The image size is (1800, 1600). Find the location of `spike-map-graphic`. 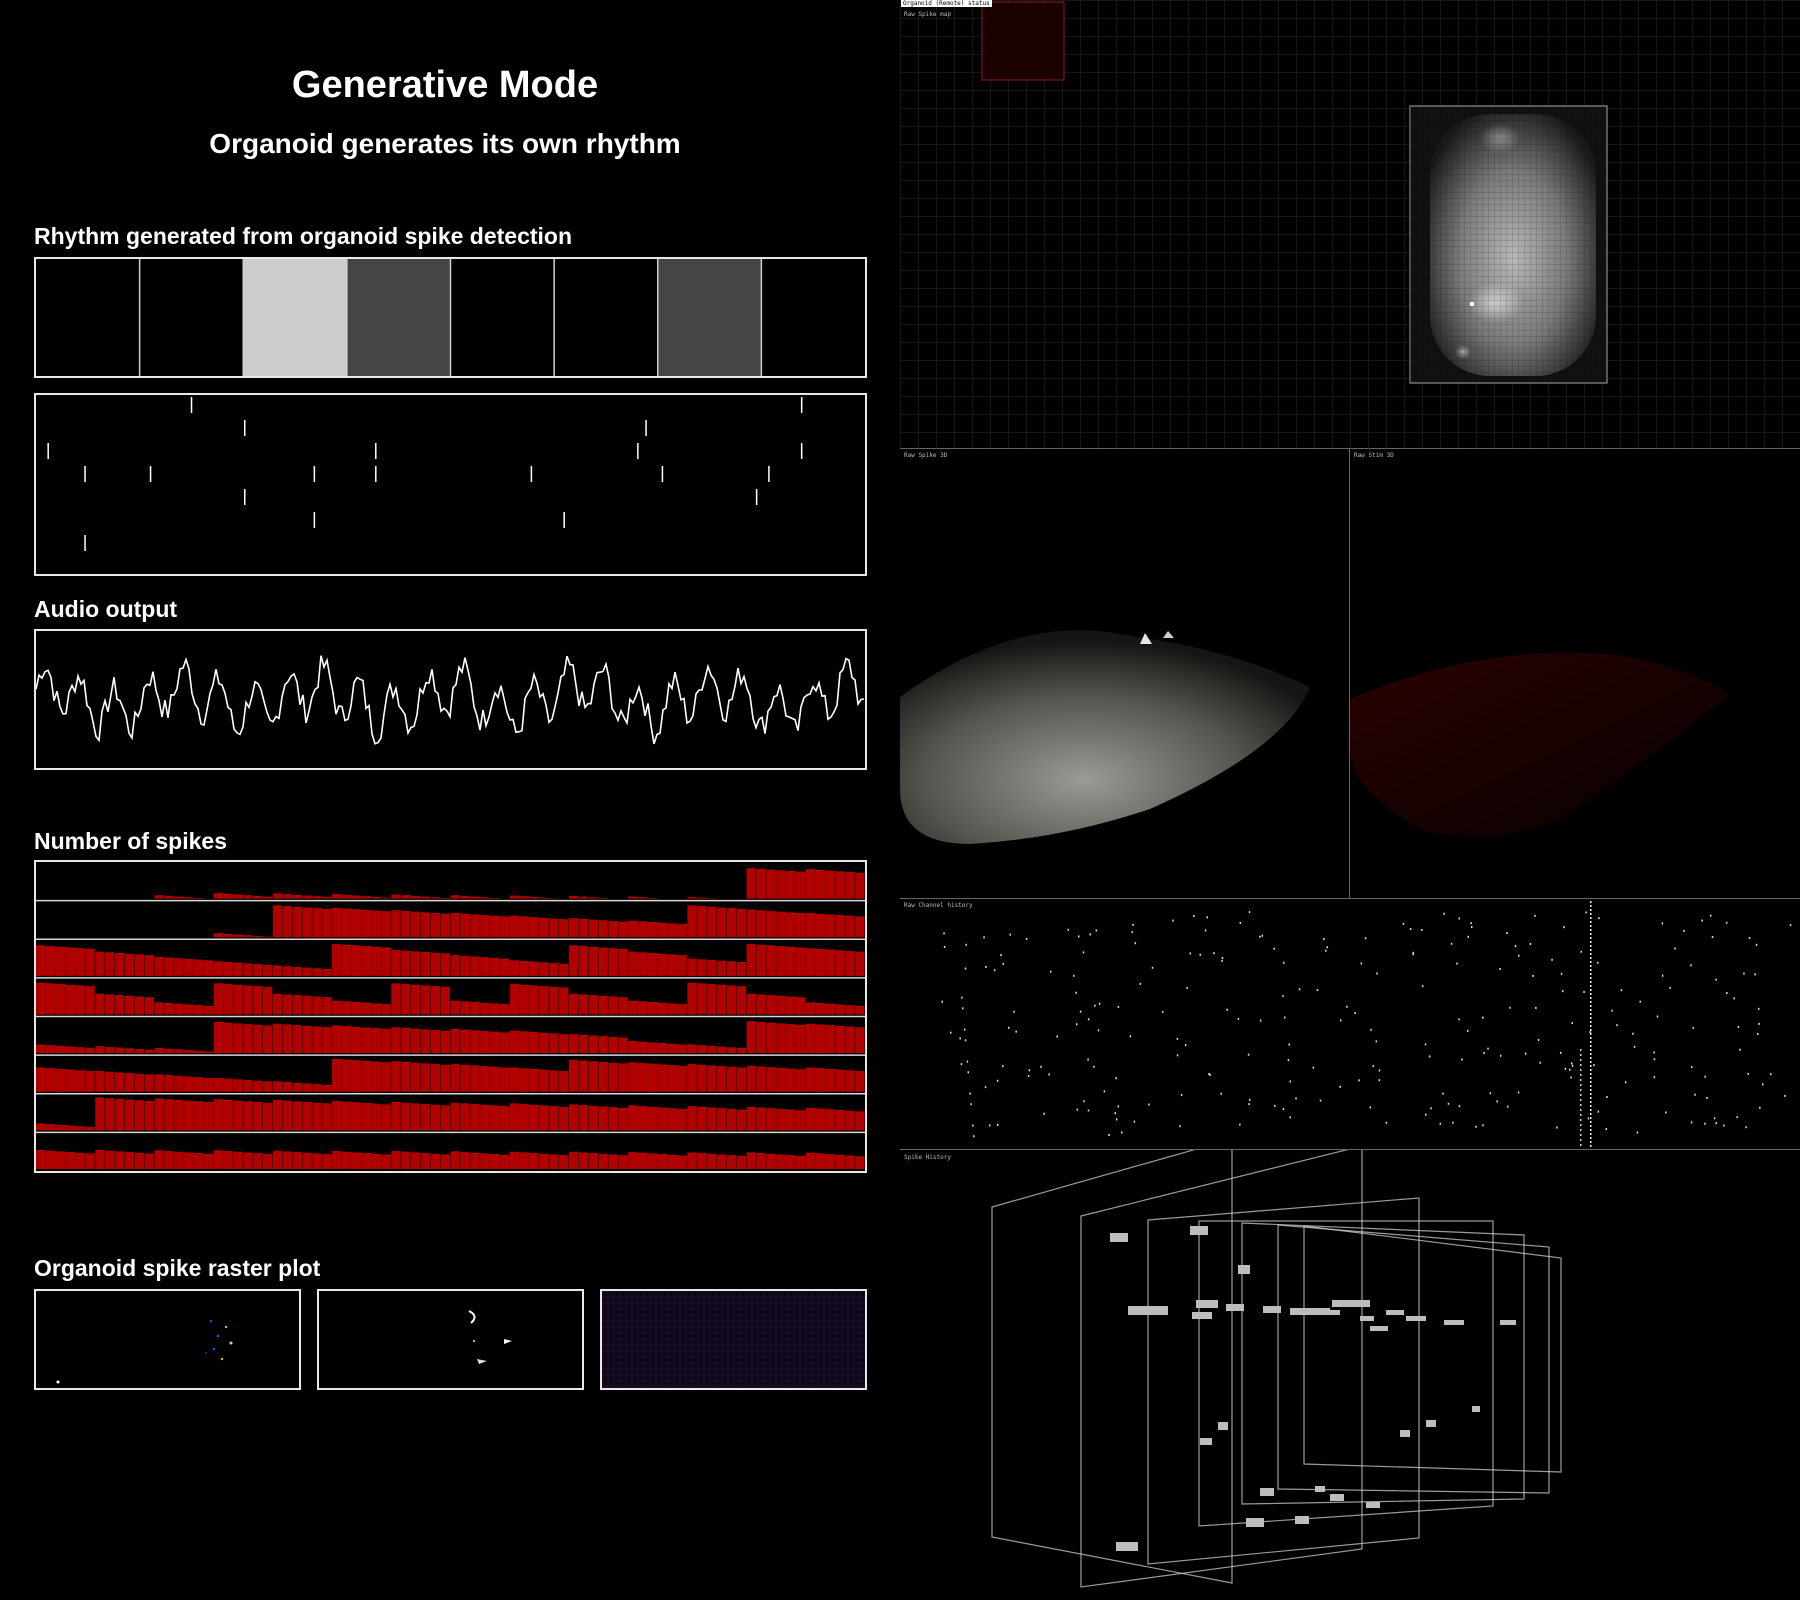

spike-map-graphic is located at coordinates (1350, 224).